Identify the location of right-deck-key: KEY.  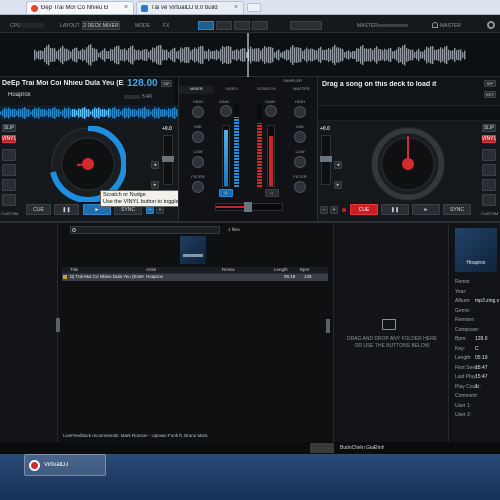
(490, 94).